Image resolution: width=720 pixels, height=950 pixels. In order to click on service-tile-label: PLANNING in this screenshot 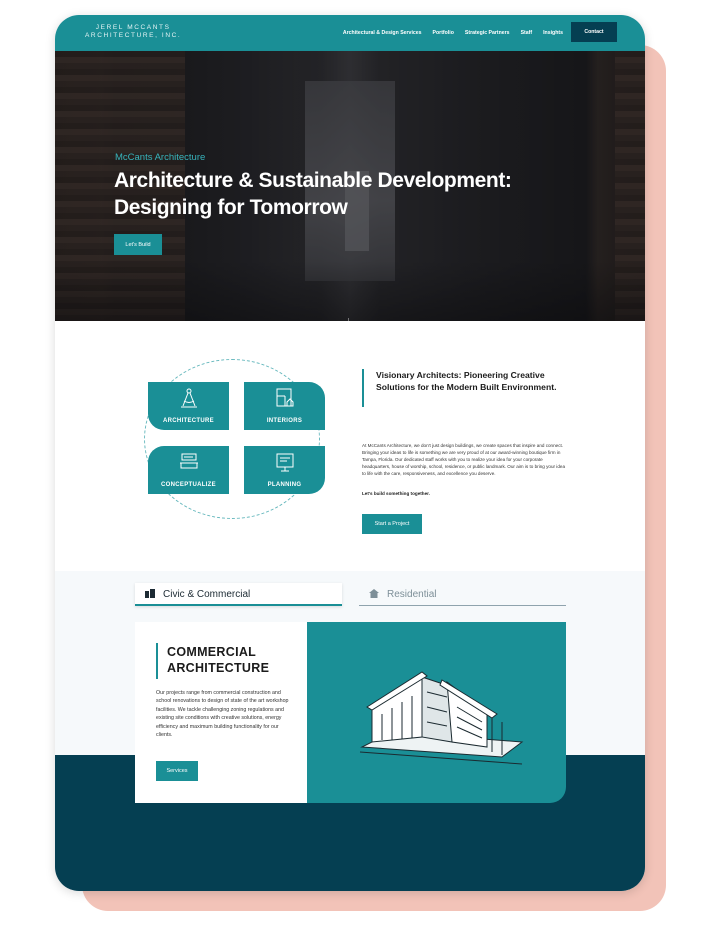, I will do `click(284, 485)`.